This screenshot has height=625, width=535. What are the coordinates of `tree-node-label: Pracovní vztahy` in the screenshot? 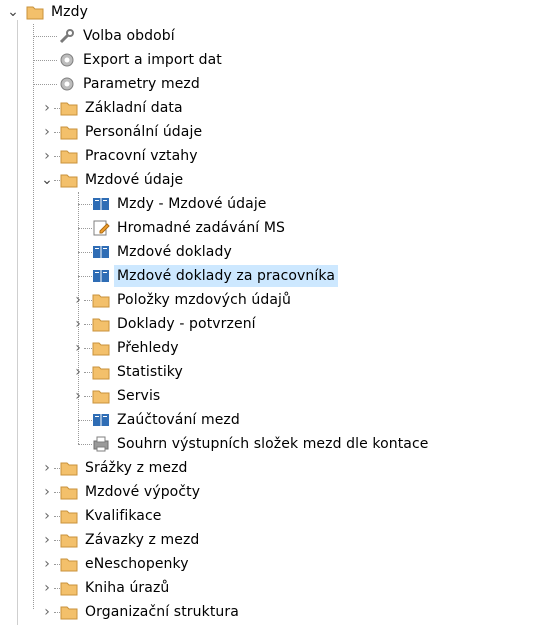 It's located at (141, 156).